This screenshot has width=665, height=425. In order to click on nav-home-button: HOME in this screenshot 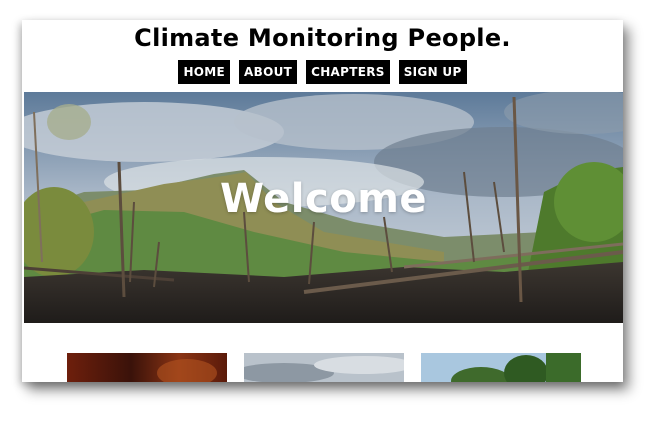, I will do `click(204, 72)`.